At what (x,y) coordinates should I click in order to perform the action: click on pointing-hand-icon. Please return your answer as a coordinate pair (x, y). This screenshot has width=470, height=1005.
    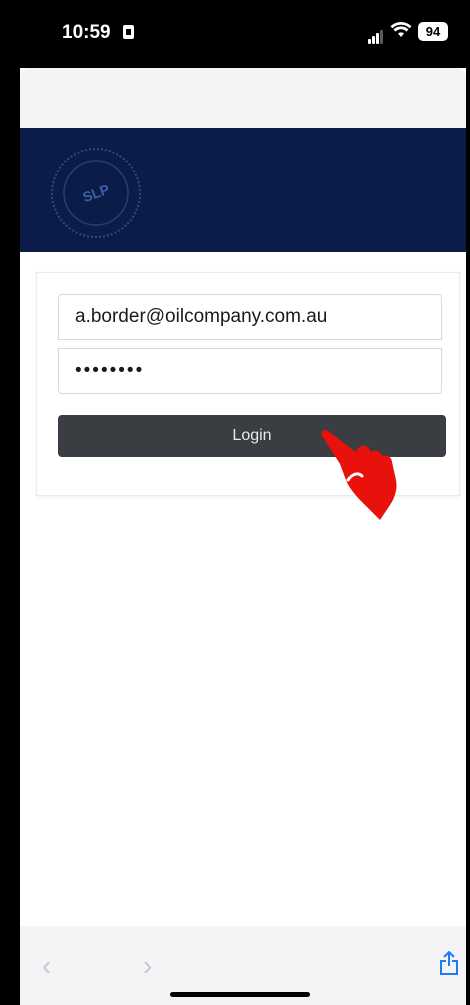
    Looking at the image, I should click on (359, 474).